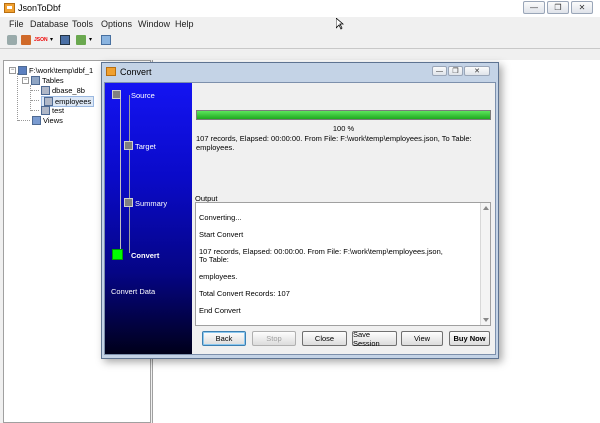 The width and height of the screenshot is (600, 423). Describe the element at coordinates (215, 147) in the screenshot. I see `result-line: employees.` at that location.